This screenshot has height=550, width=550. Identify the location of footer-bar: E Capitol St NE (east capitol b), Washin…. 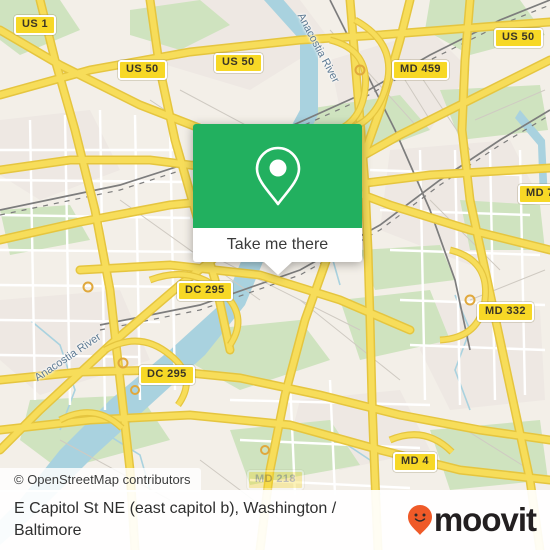
(275, 520).